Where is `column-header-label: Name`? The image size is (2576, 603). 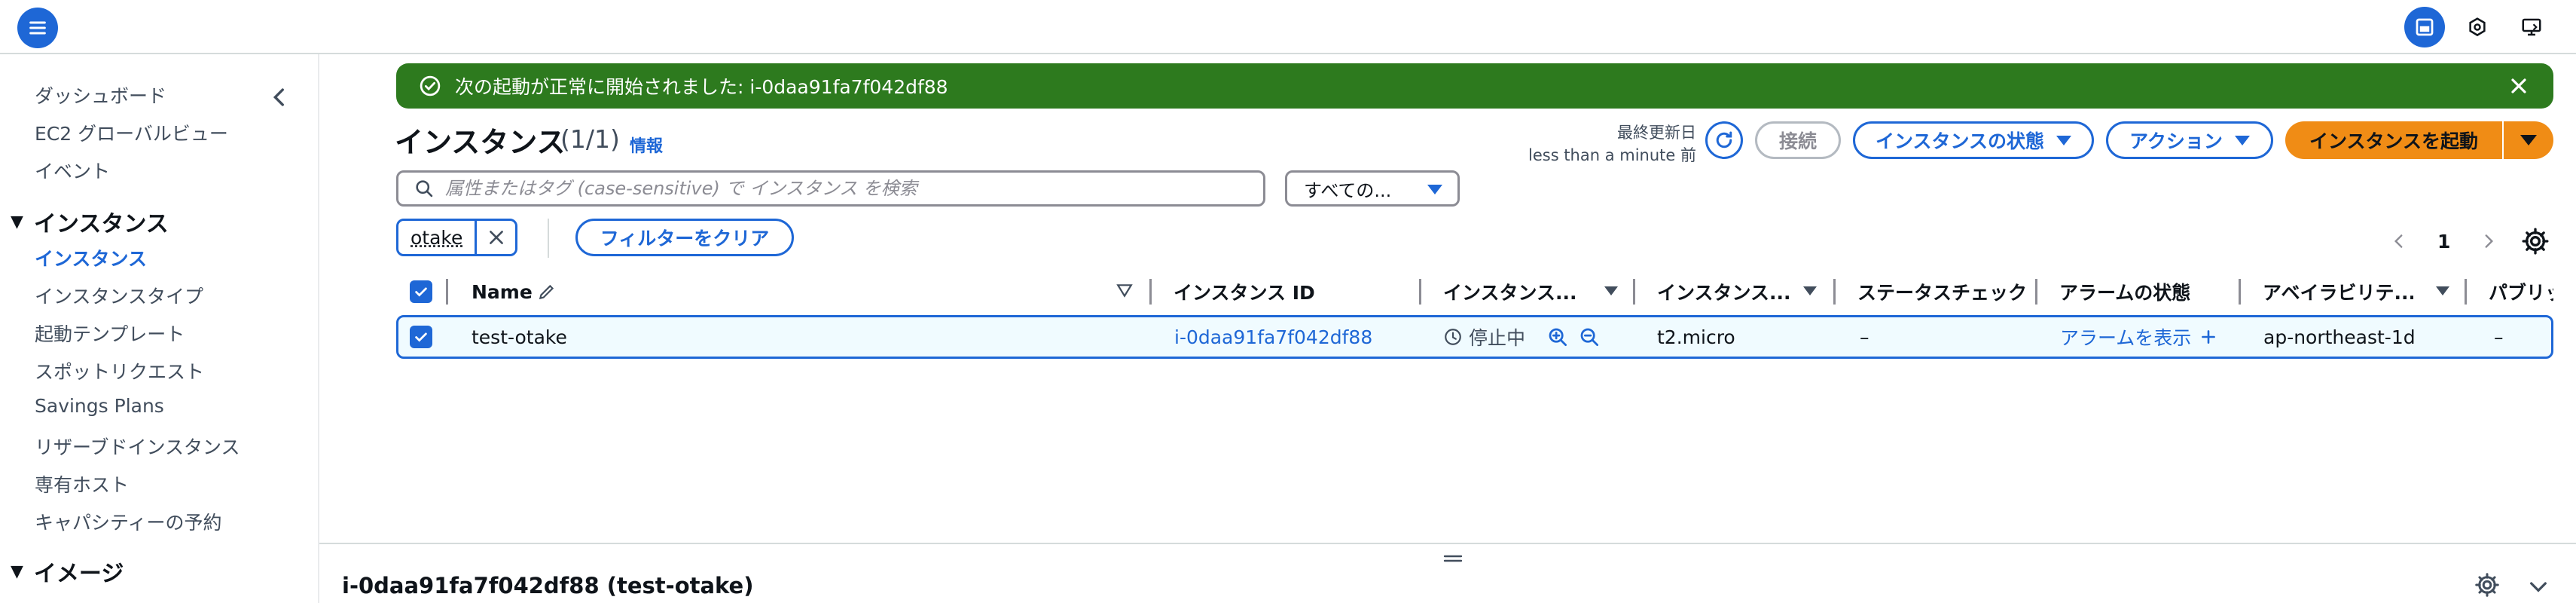
column-header-label: Name is located at coordinates (503, 291).